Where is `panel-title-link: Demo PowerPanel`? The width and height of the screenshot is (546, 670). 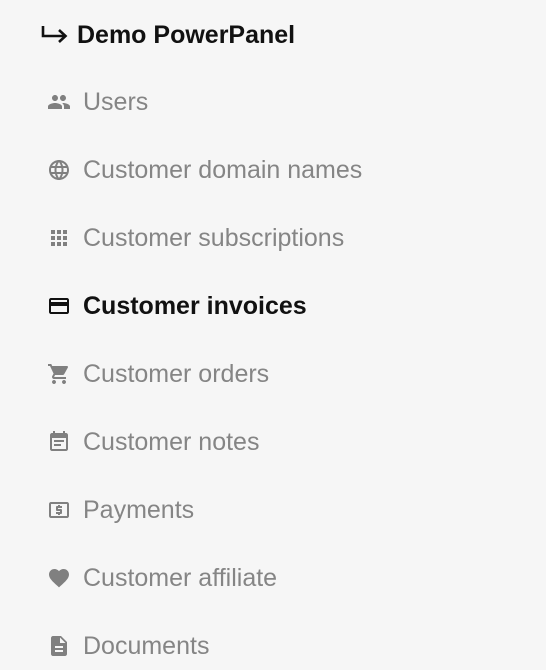
panel-title-link: Demo PowerPanel is located at coordinates (167, 35).